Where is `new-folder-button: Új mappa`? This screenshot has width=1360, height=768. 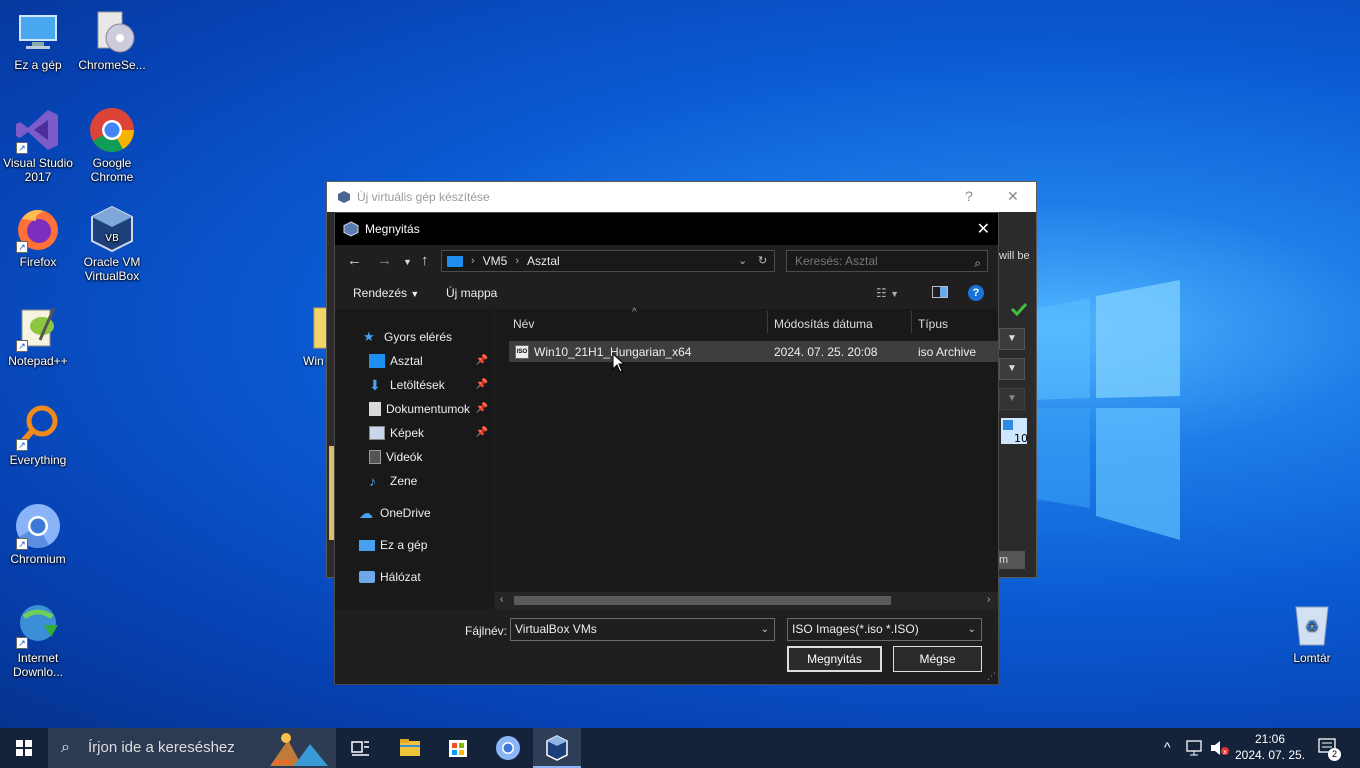 new-folder-button: Új mappa is located at coordinates (471, 293).